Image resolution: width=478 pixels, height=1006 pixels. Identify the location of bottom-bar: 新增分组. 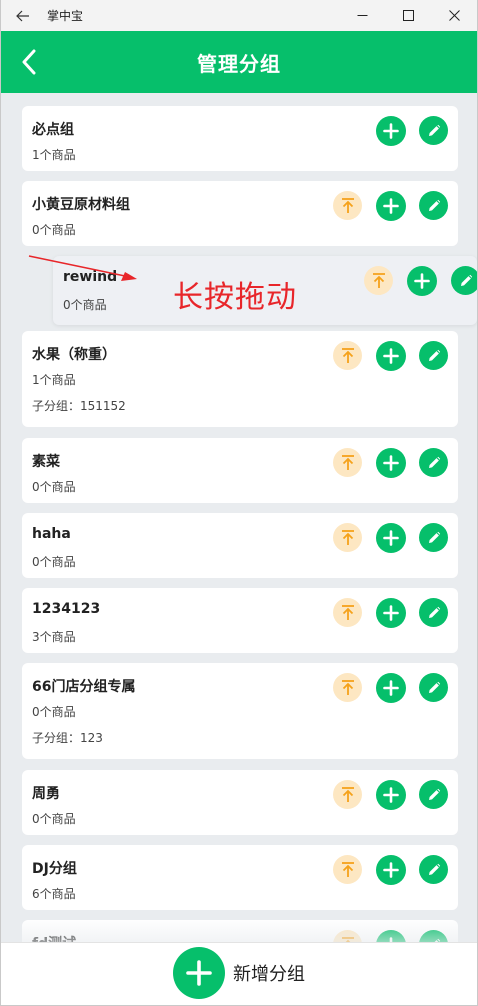
(239, 973).